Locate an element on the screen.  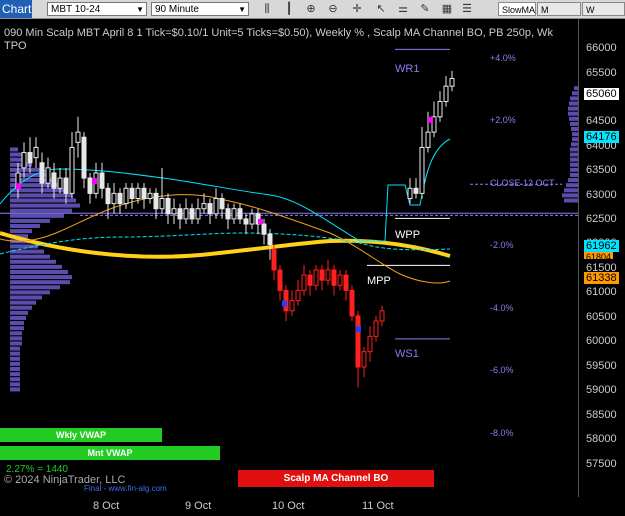
price-label-cyan: 61962 is located at coordinates (601, 246).